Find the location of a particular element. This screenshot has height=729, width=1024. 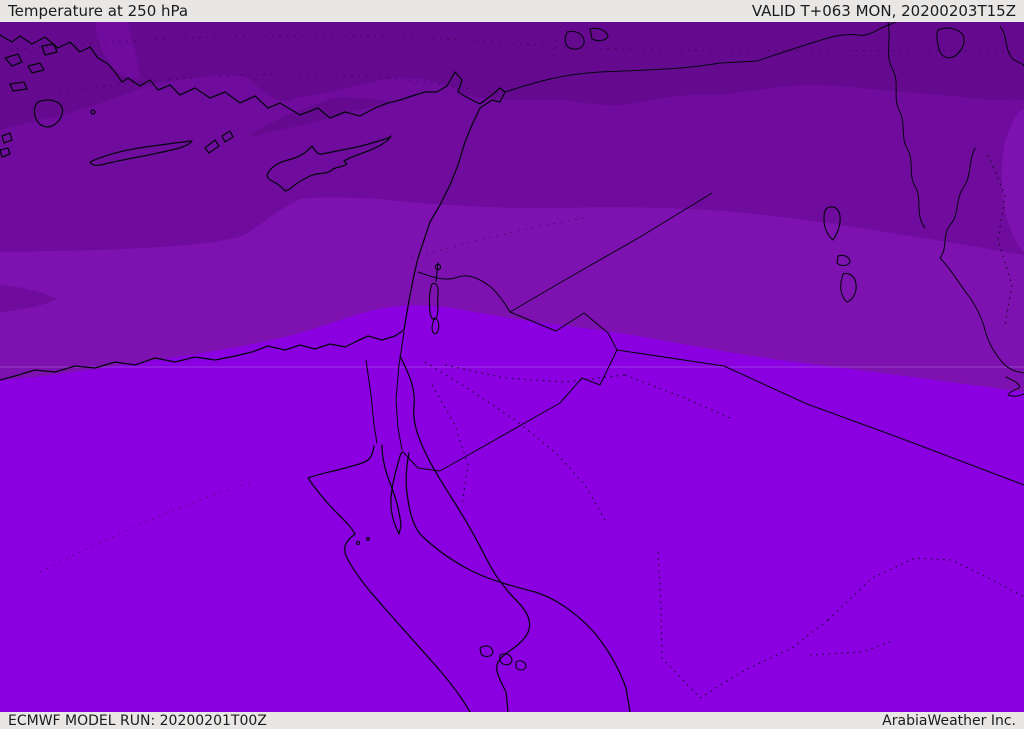

valid-time-label: VALID T+063 MON, 20200203T15Z is located at coordinates (883, 11).